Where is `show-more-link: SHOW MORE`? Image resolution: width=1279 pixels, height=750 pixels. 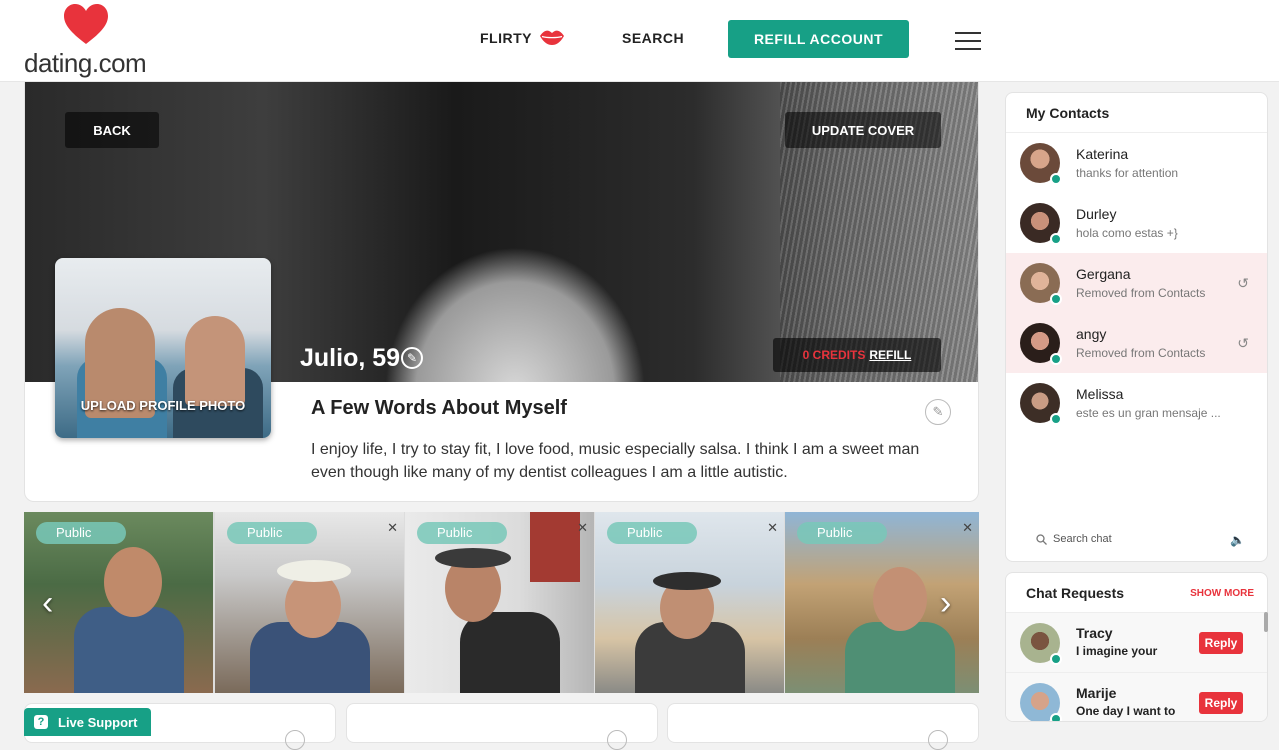
show-more-link: SHOW MORE is located at coordinates (1222, 593).